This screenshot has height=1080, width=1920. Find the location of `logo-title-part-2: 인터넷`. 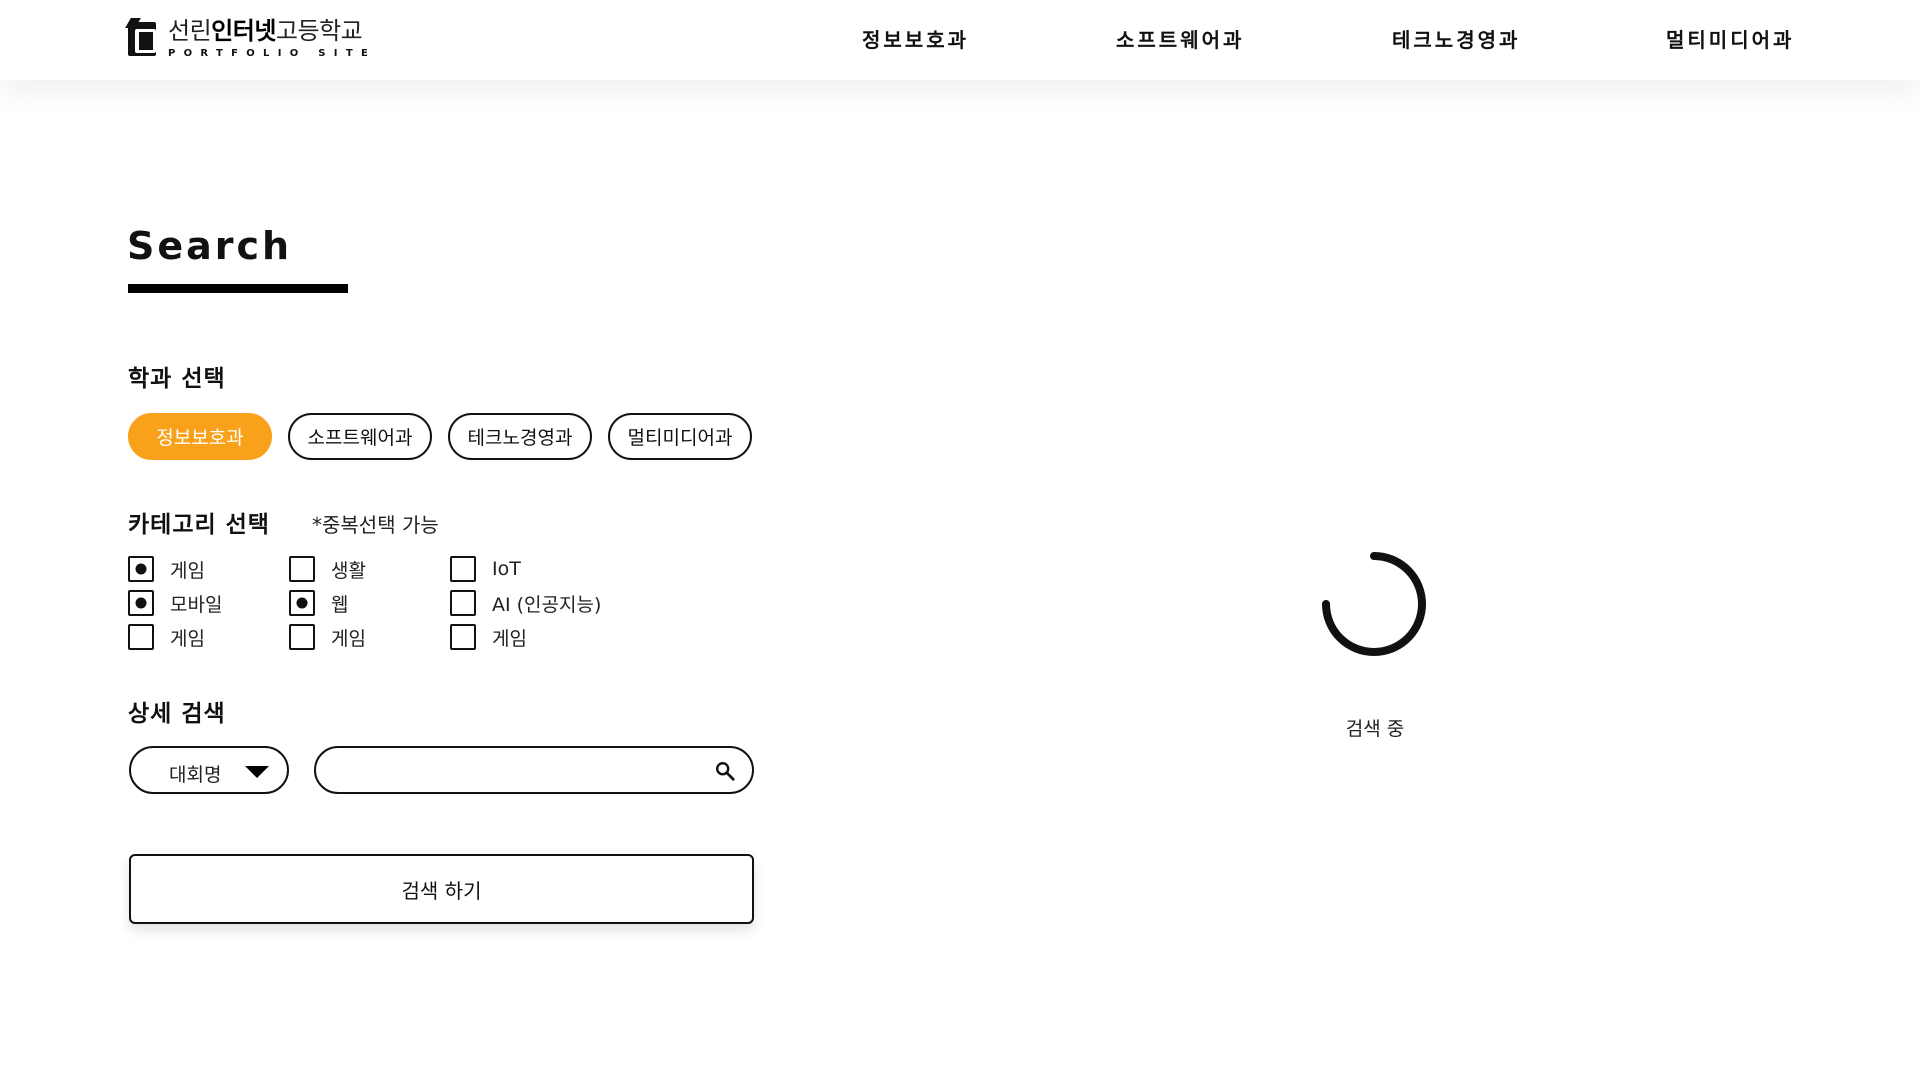

logo-title-part-2: 인터넷 is located at coordinates (243, 31).